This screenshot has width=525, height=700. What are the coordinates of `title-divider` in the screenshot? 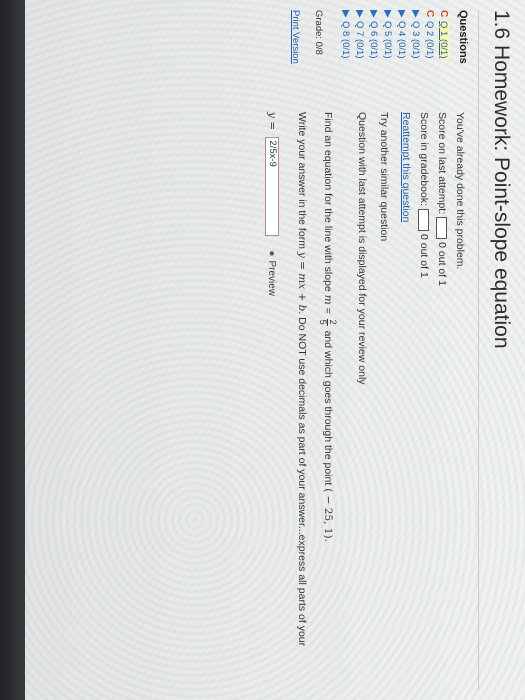 It's located at (478, 350).